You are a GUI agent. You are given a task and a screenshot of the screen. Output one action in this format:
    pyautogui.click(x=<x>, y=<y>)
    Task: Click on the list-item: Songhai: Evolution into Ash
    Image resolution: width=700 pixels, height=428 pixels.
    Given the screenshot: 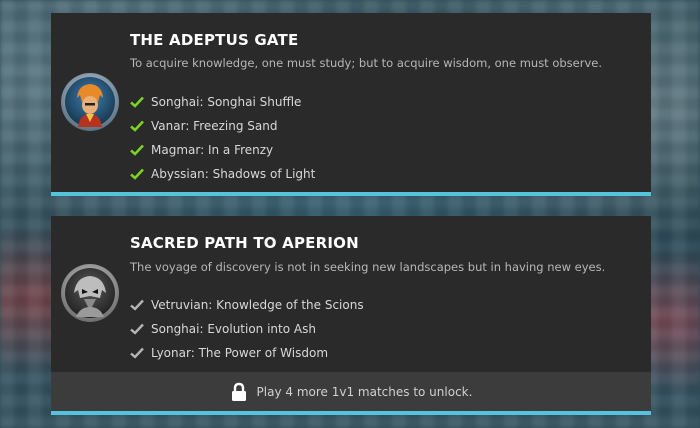 What is the action you would take?
    pyautogui.click(x=247, y=329)
    